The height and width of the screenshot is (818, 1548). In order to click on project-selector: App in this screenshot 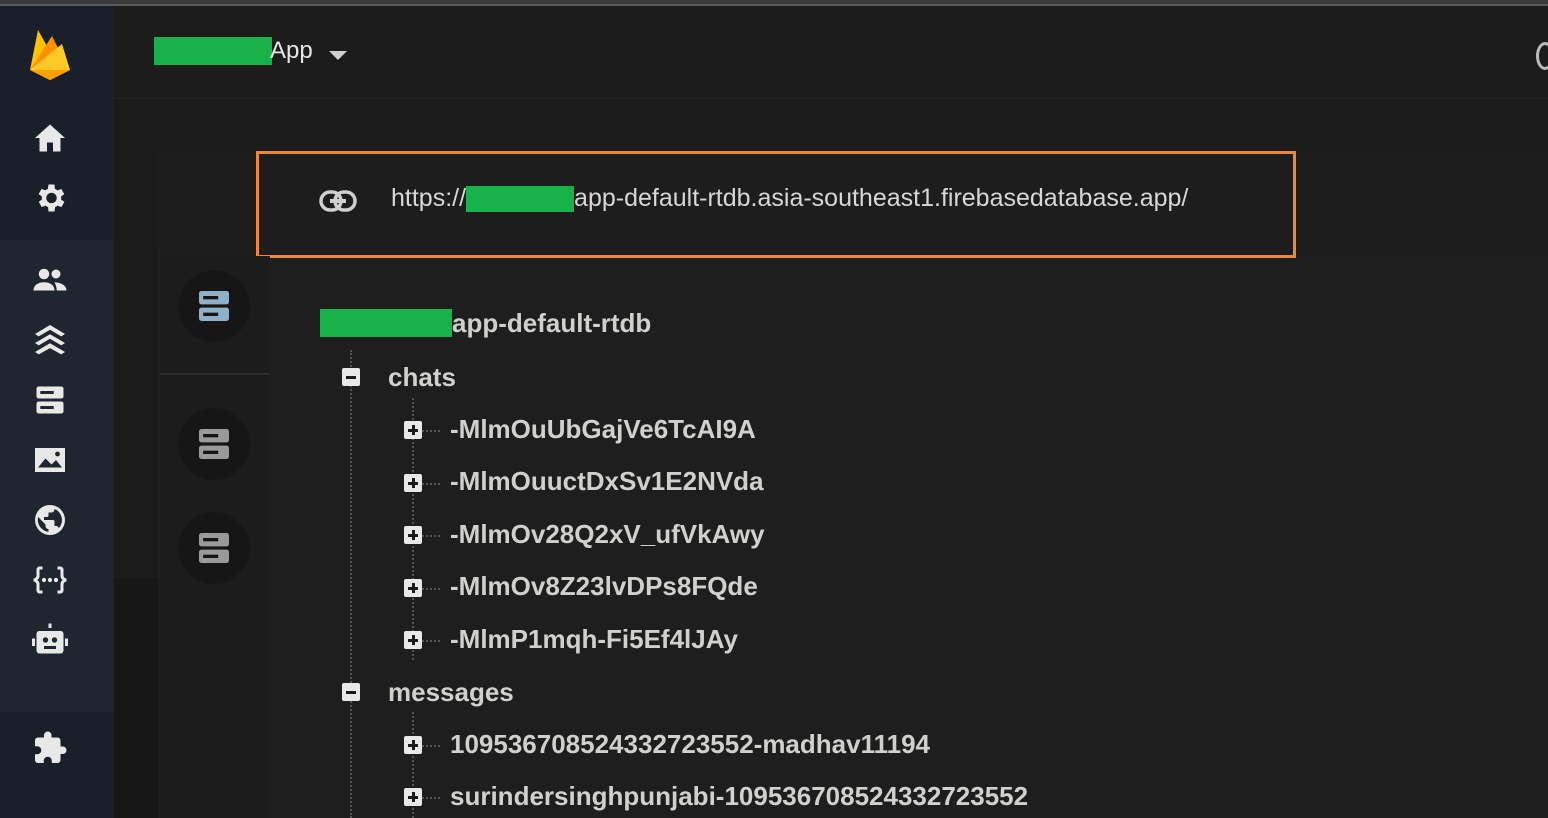, I will do `click(250, 51)`.